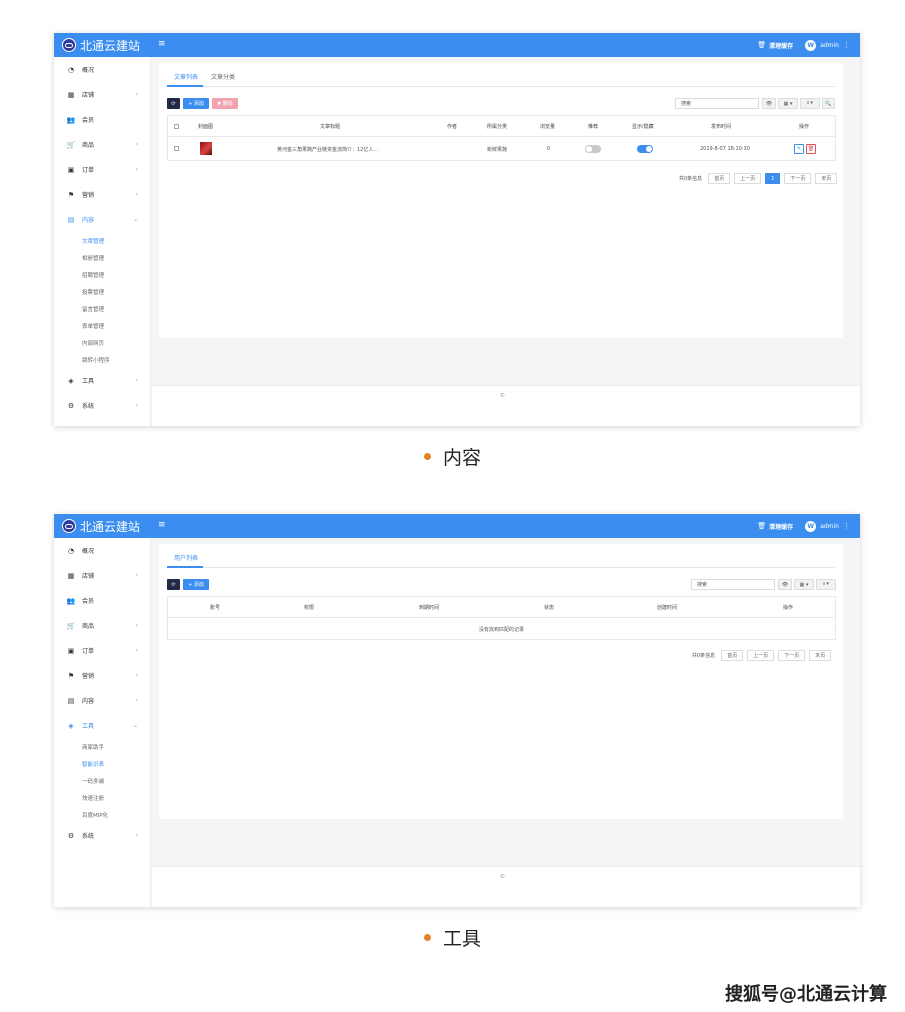  What do you see at coordinates (102, 814) in the screenshot?
I see `sidebar-sub-baidu-mip: 百度MIP化` at bounding box center [102, 814].